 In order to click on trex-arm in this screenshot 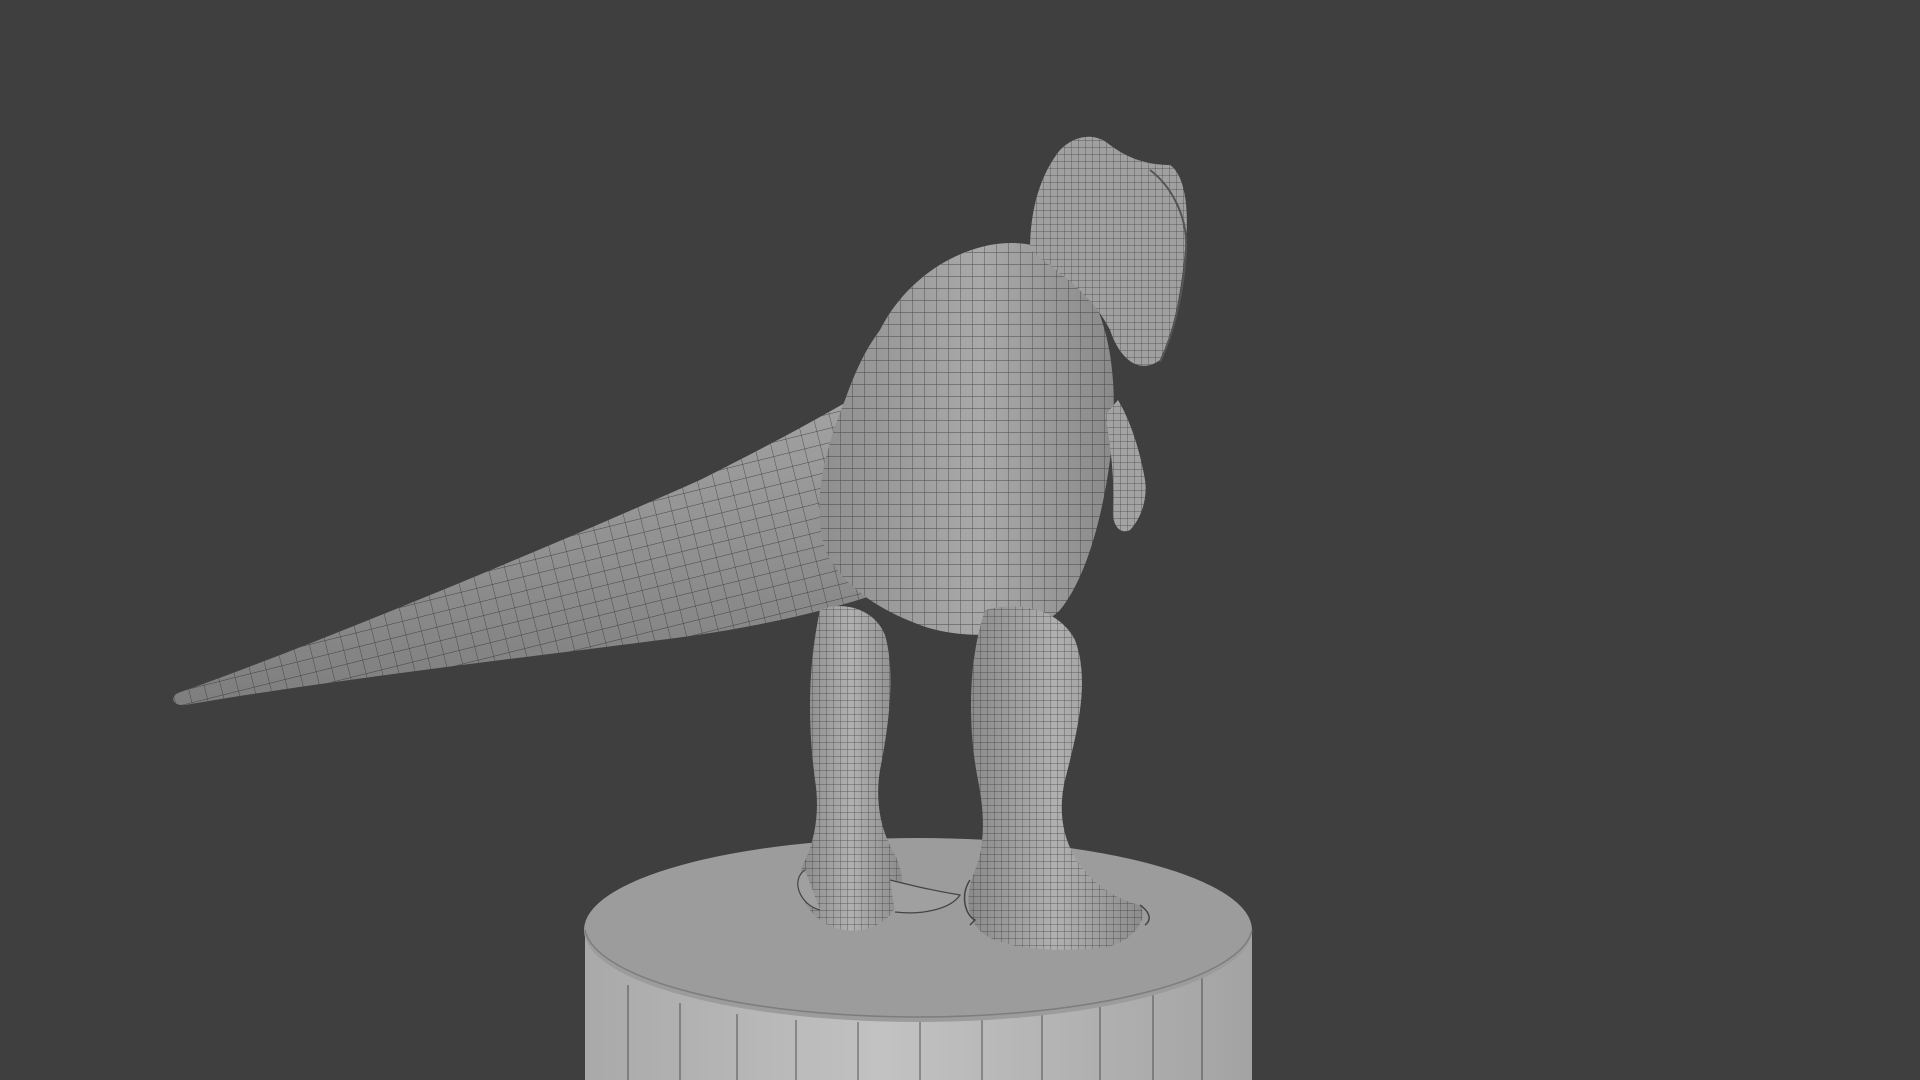, I will do `click(1125, 466)`.